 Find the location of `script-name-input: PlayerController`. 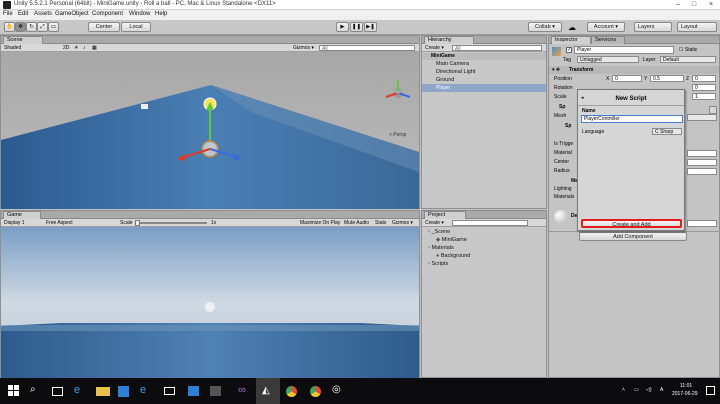

script-name-input: PlayerController is located at coordinates (632, 119).